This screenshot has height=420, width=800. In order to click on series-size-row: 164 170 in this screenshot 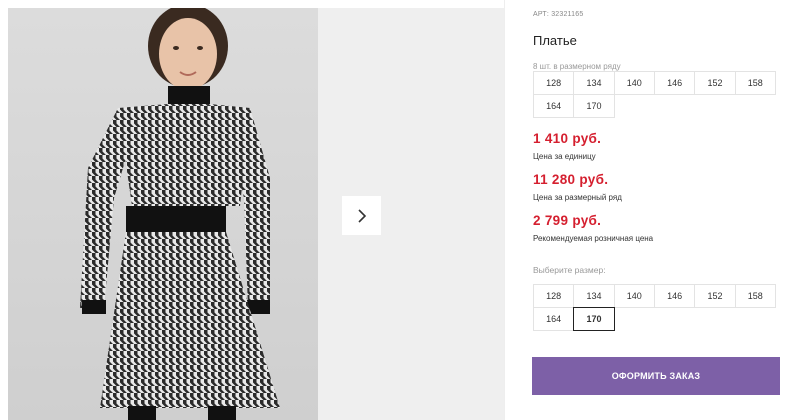, I will do `click(657, 106)`.